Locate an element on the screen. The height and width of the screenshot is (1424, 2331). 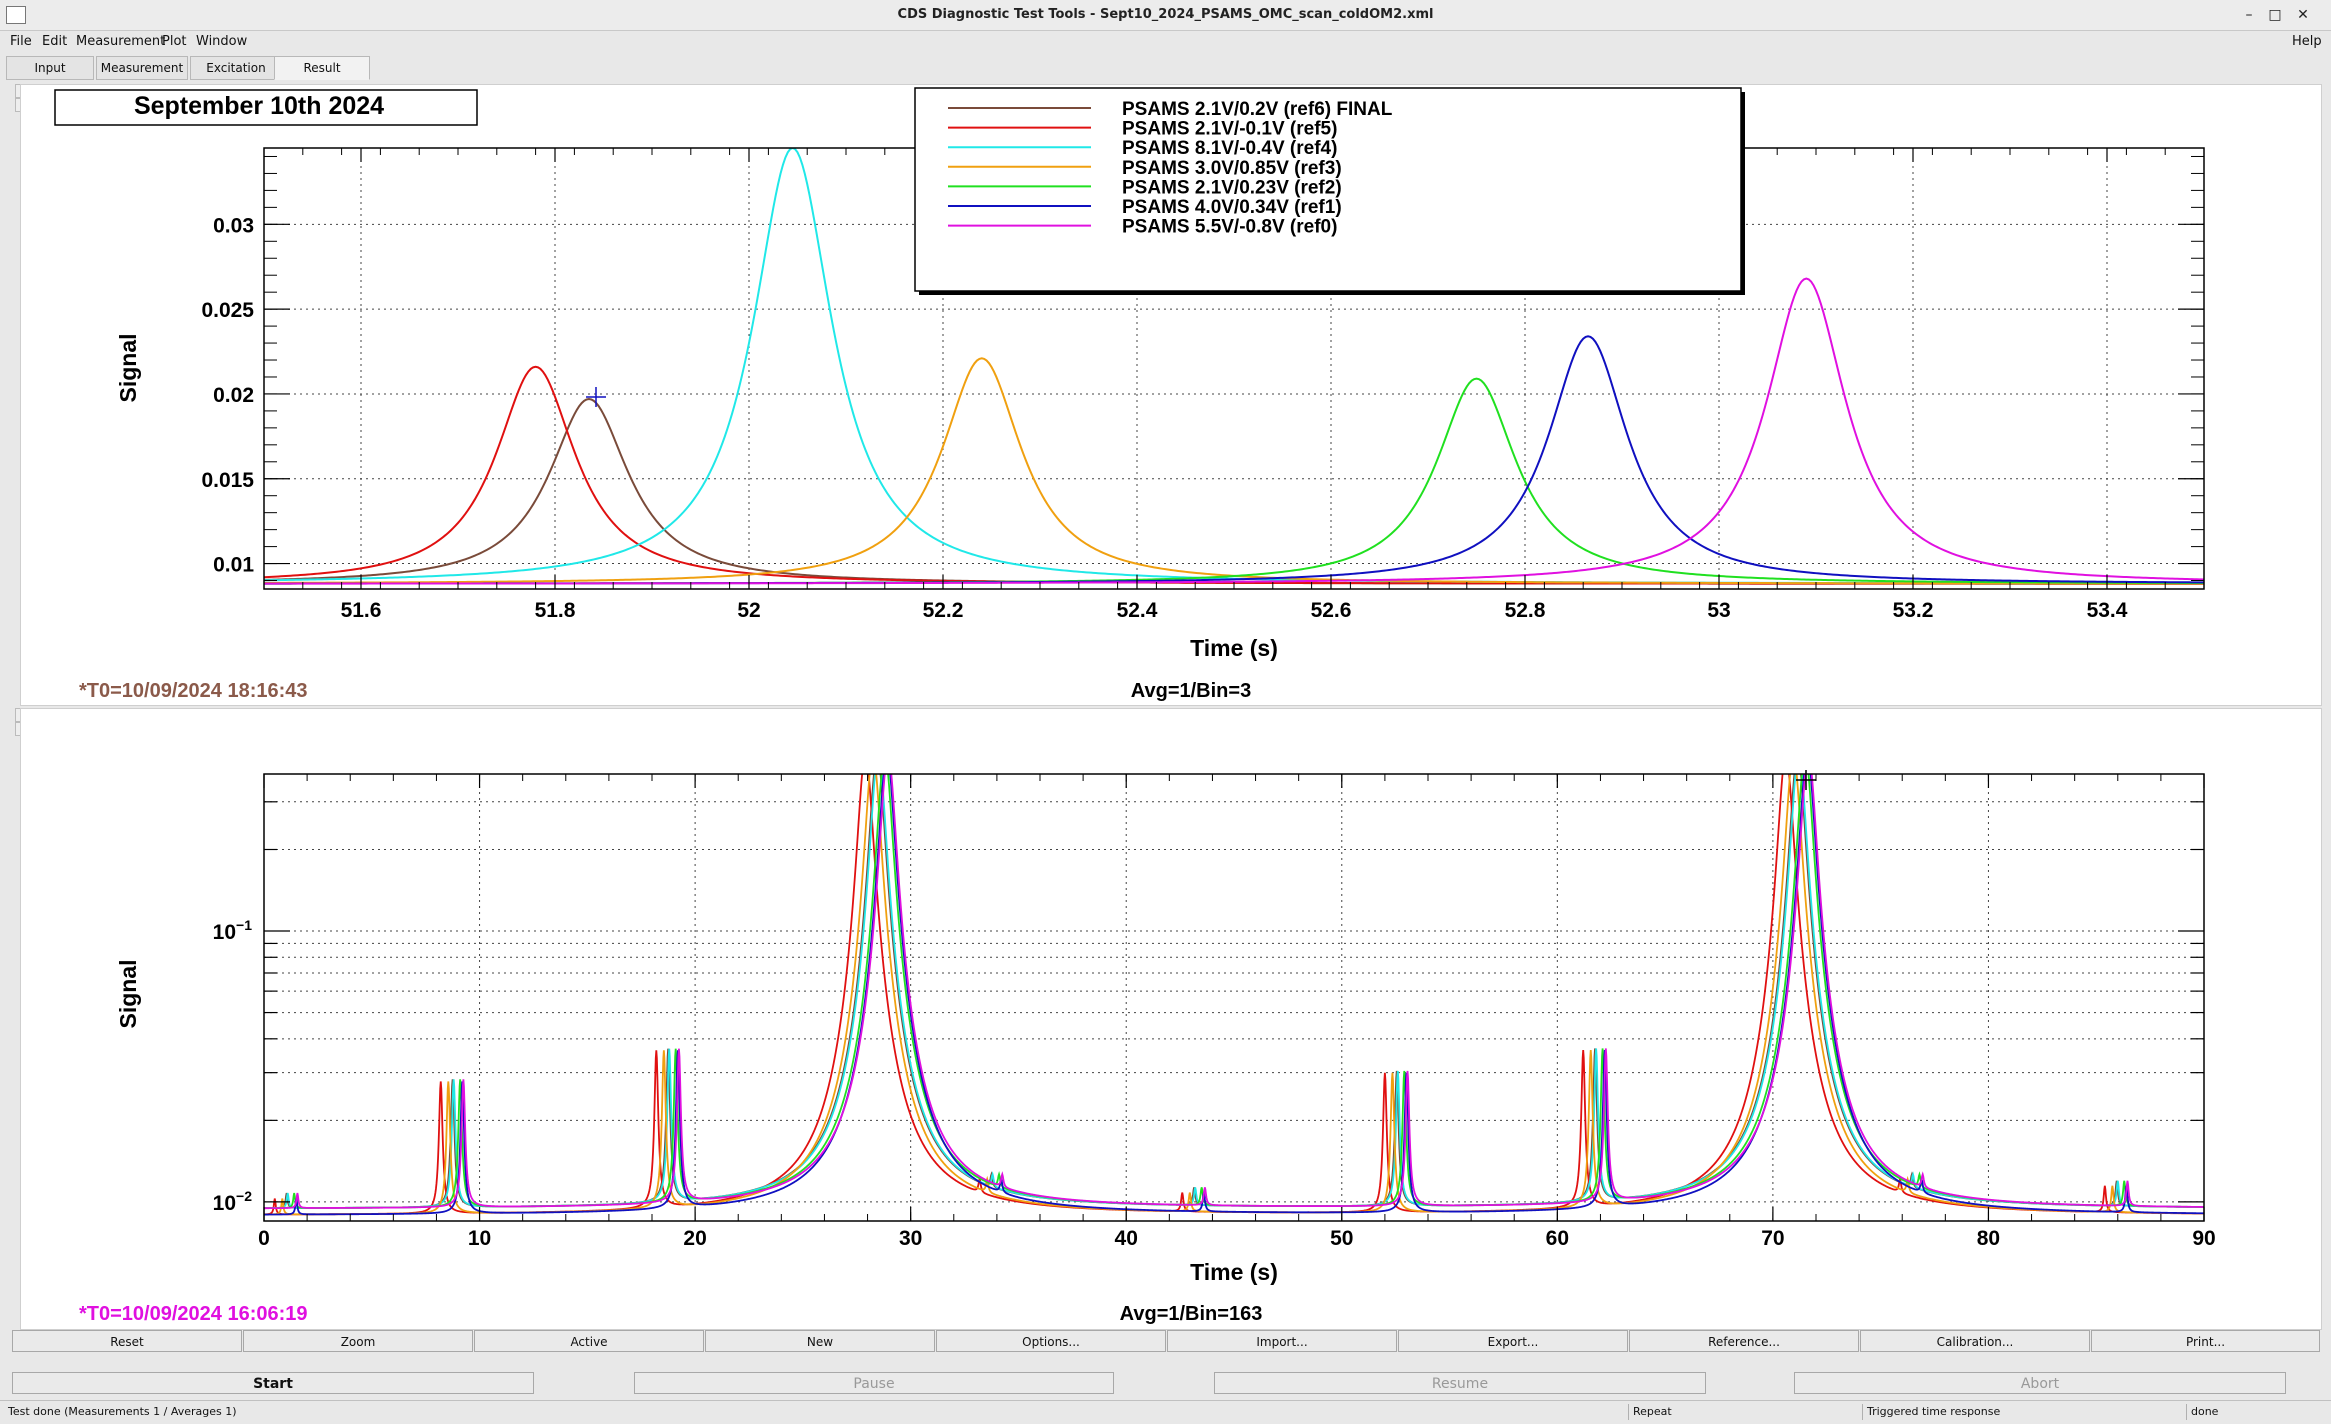
status-state: done is located at coordinates (2258, 1412).